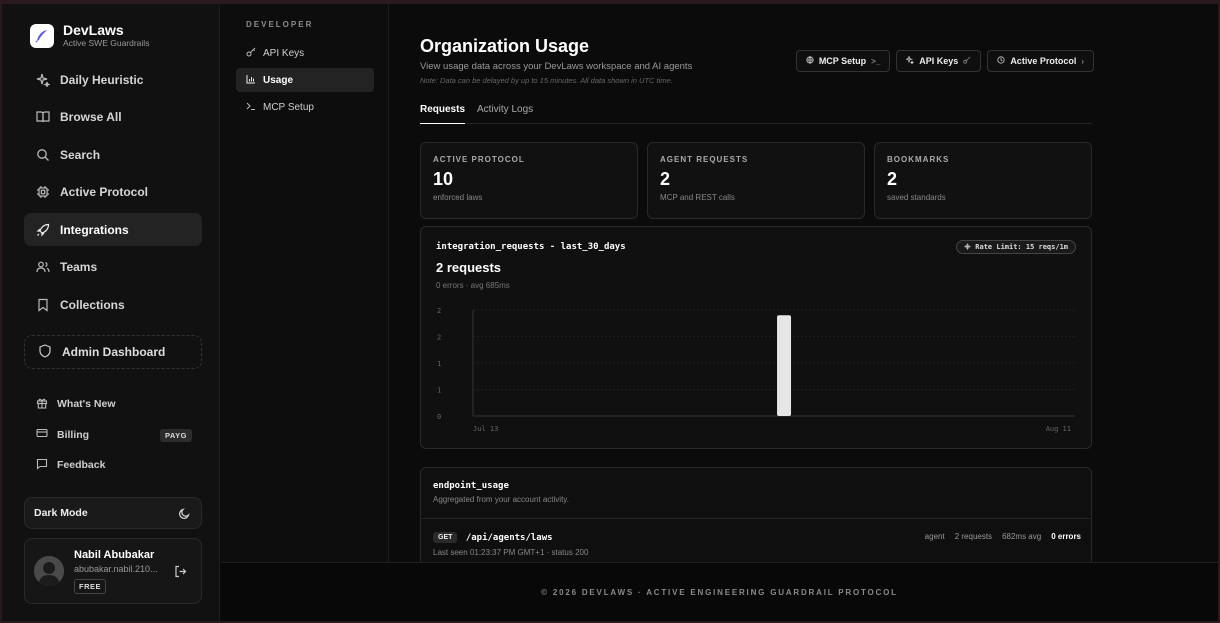 Image resolution: width=1220 pixels, height=623 pixels. I want to click on endpoint-last-seen: Last seen 01:23:37 PM GMT+1 · status 200, so click(511, 552).